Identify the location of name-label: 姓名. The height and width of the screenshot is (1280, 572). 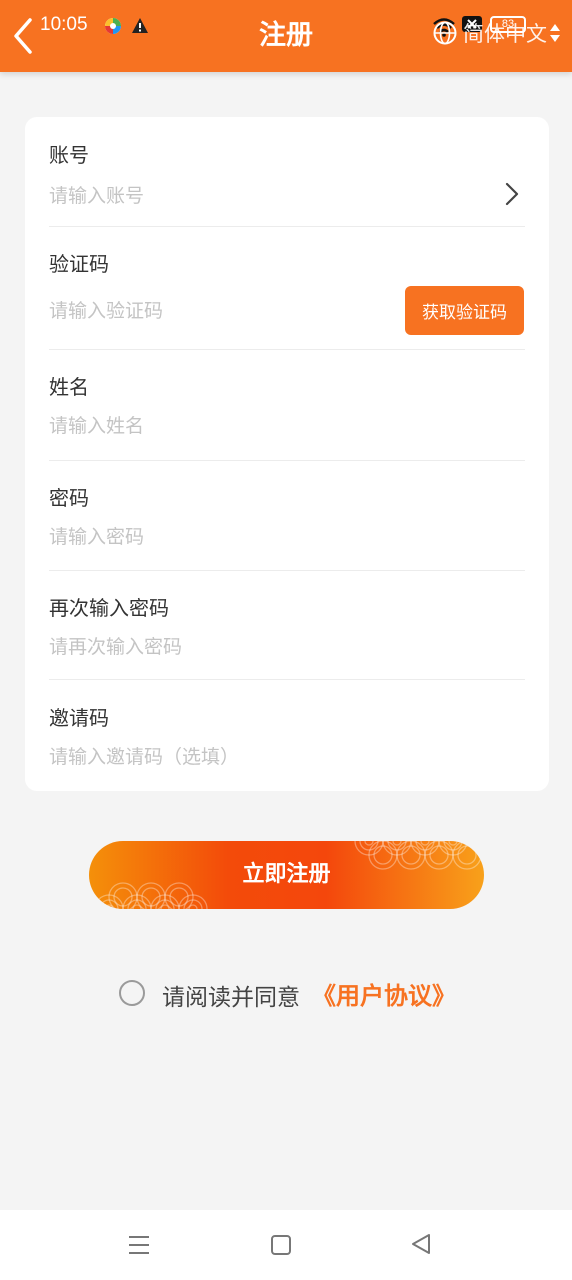
(69, 387).